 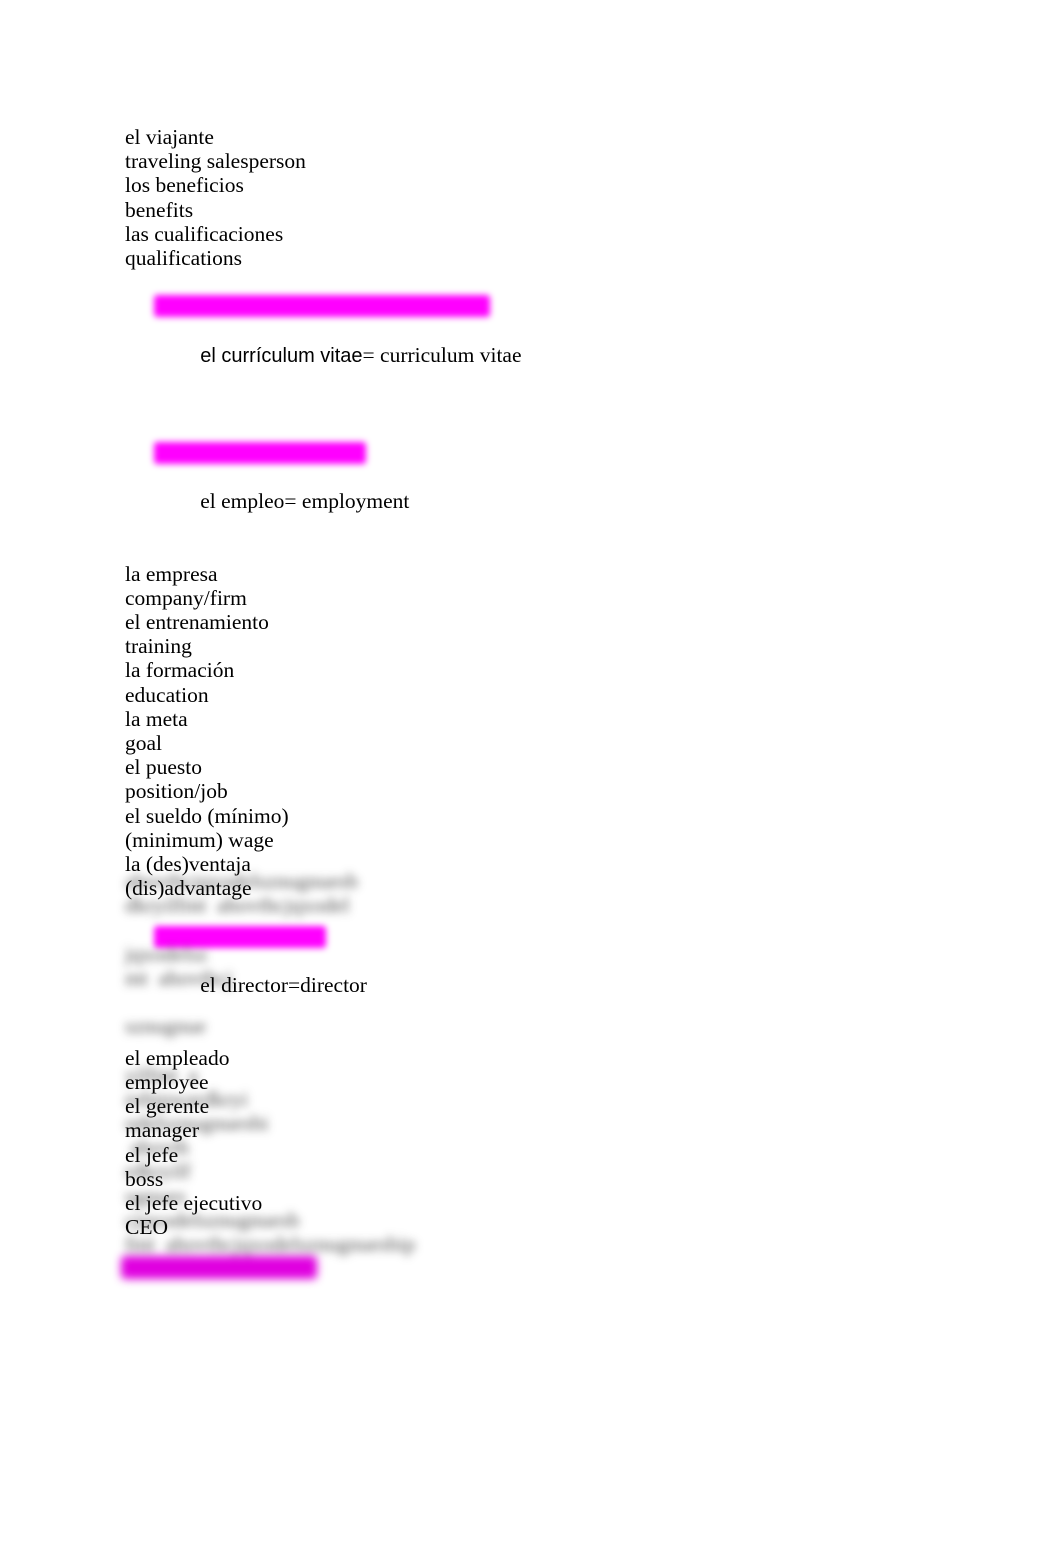 I want to click on vocab-line: goal, so click(x=144, y=743).